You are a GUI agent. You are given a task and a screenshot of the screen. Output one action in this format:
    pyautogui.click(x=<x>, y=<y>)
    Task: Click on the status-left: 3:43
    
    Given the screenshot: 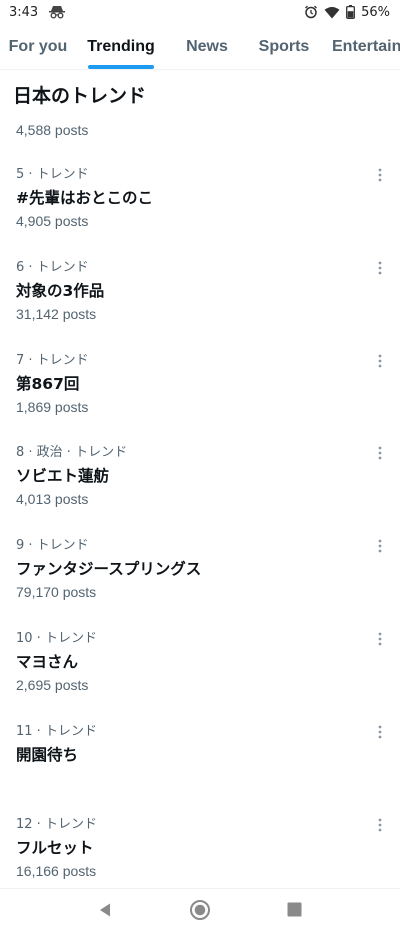 What is the action you would take?
    pyautogui.click(x=37, y=12)
    